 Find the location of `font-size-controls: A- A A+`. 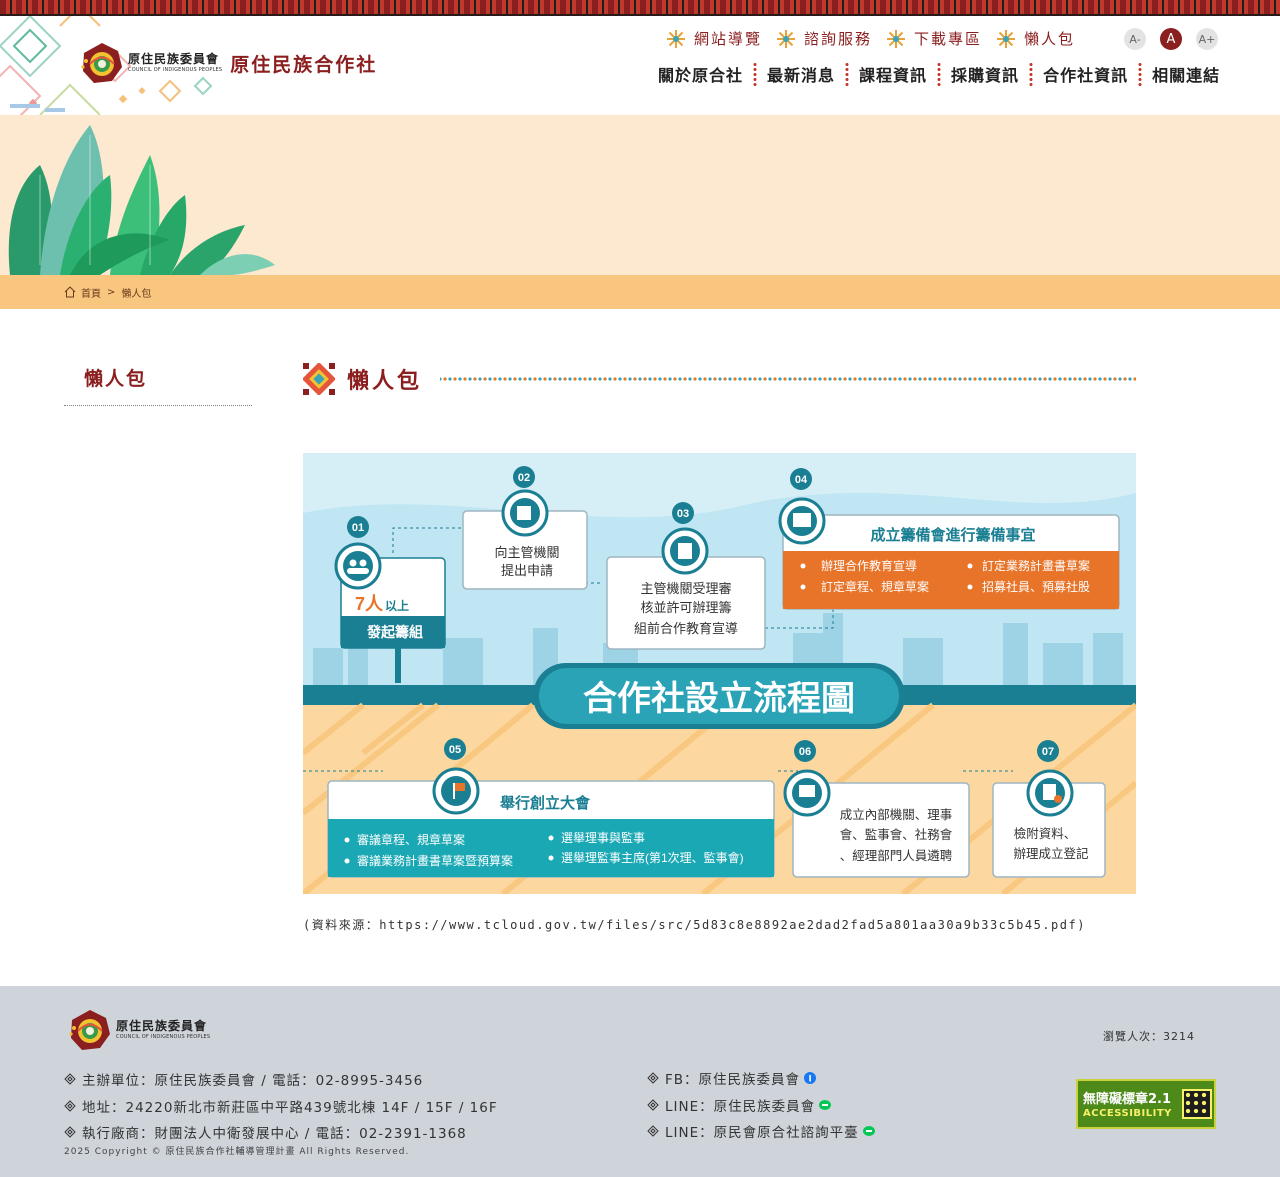

font-size-controls: A- A A+ is located at coordinates (1171, 39).